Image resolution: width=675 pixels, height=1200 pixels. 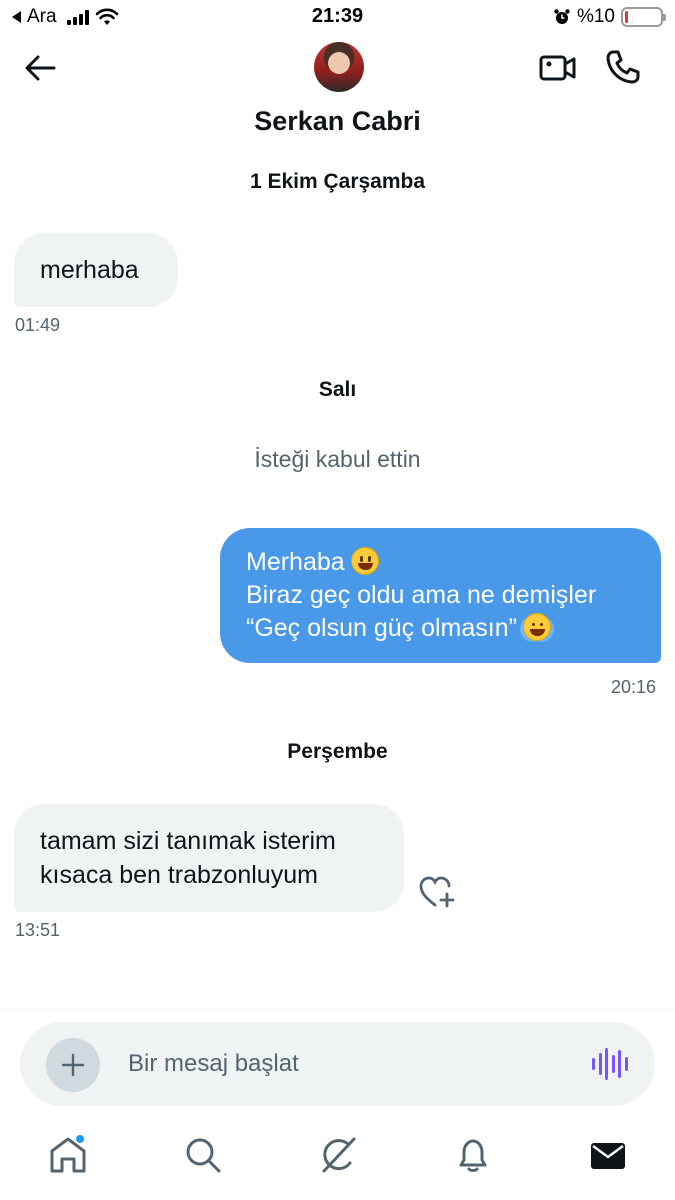 I want to click on contact-avatar, so click(x=339, y=67).